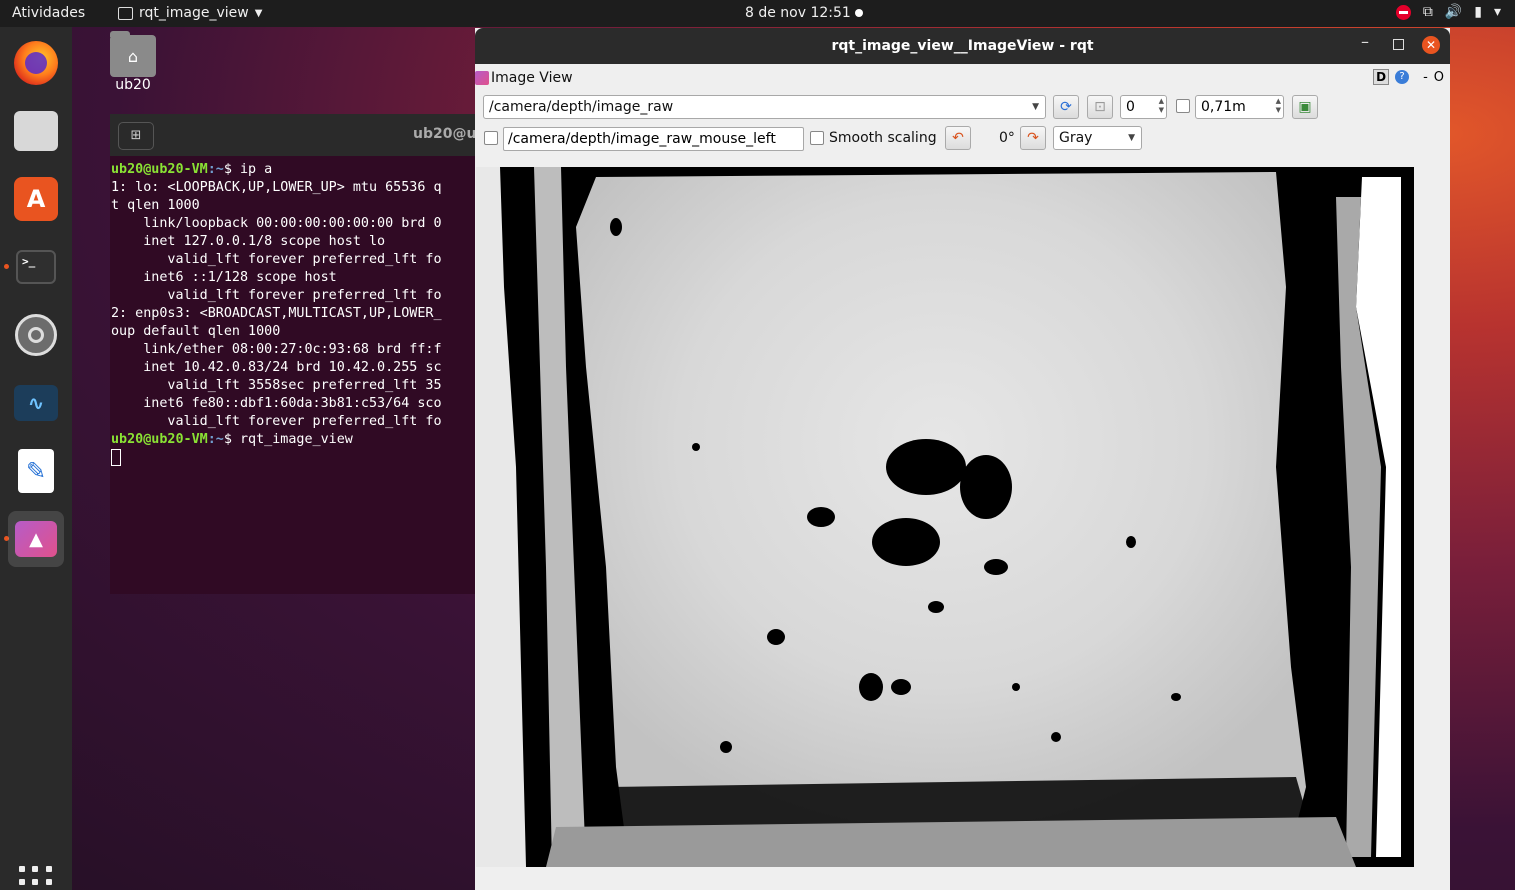 The width and height of the screenshot is (1515, 890). I want to click on close-plugin-button: O, so click(1439, 77).